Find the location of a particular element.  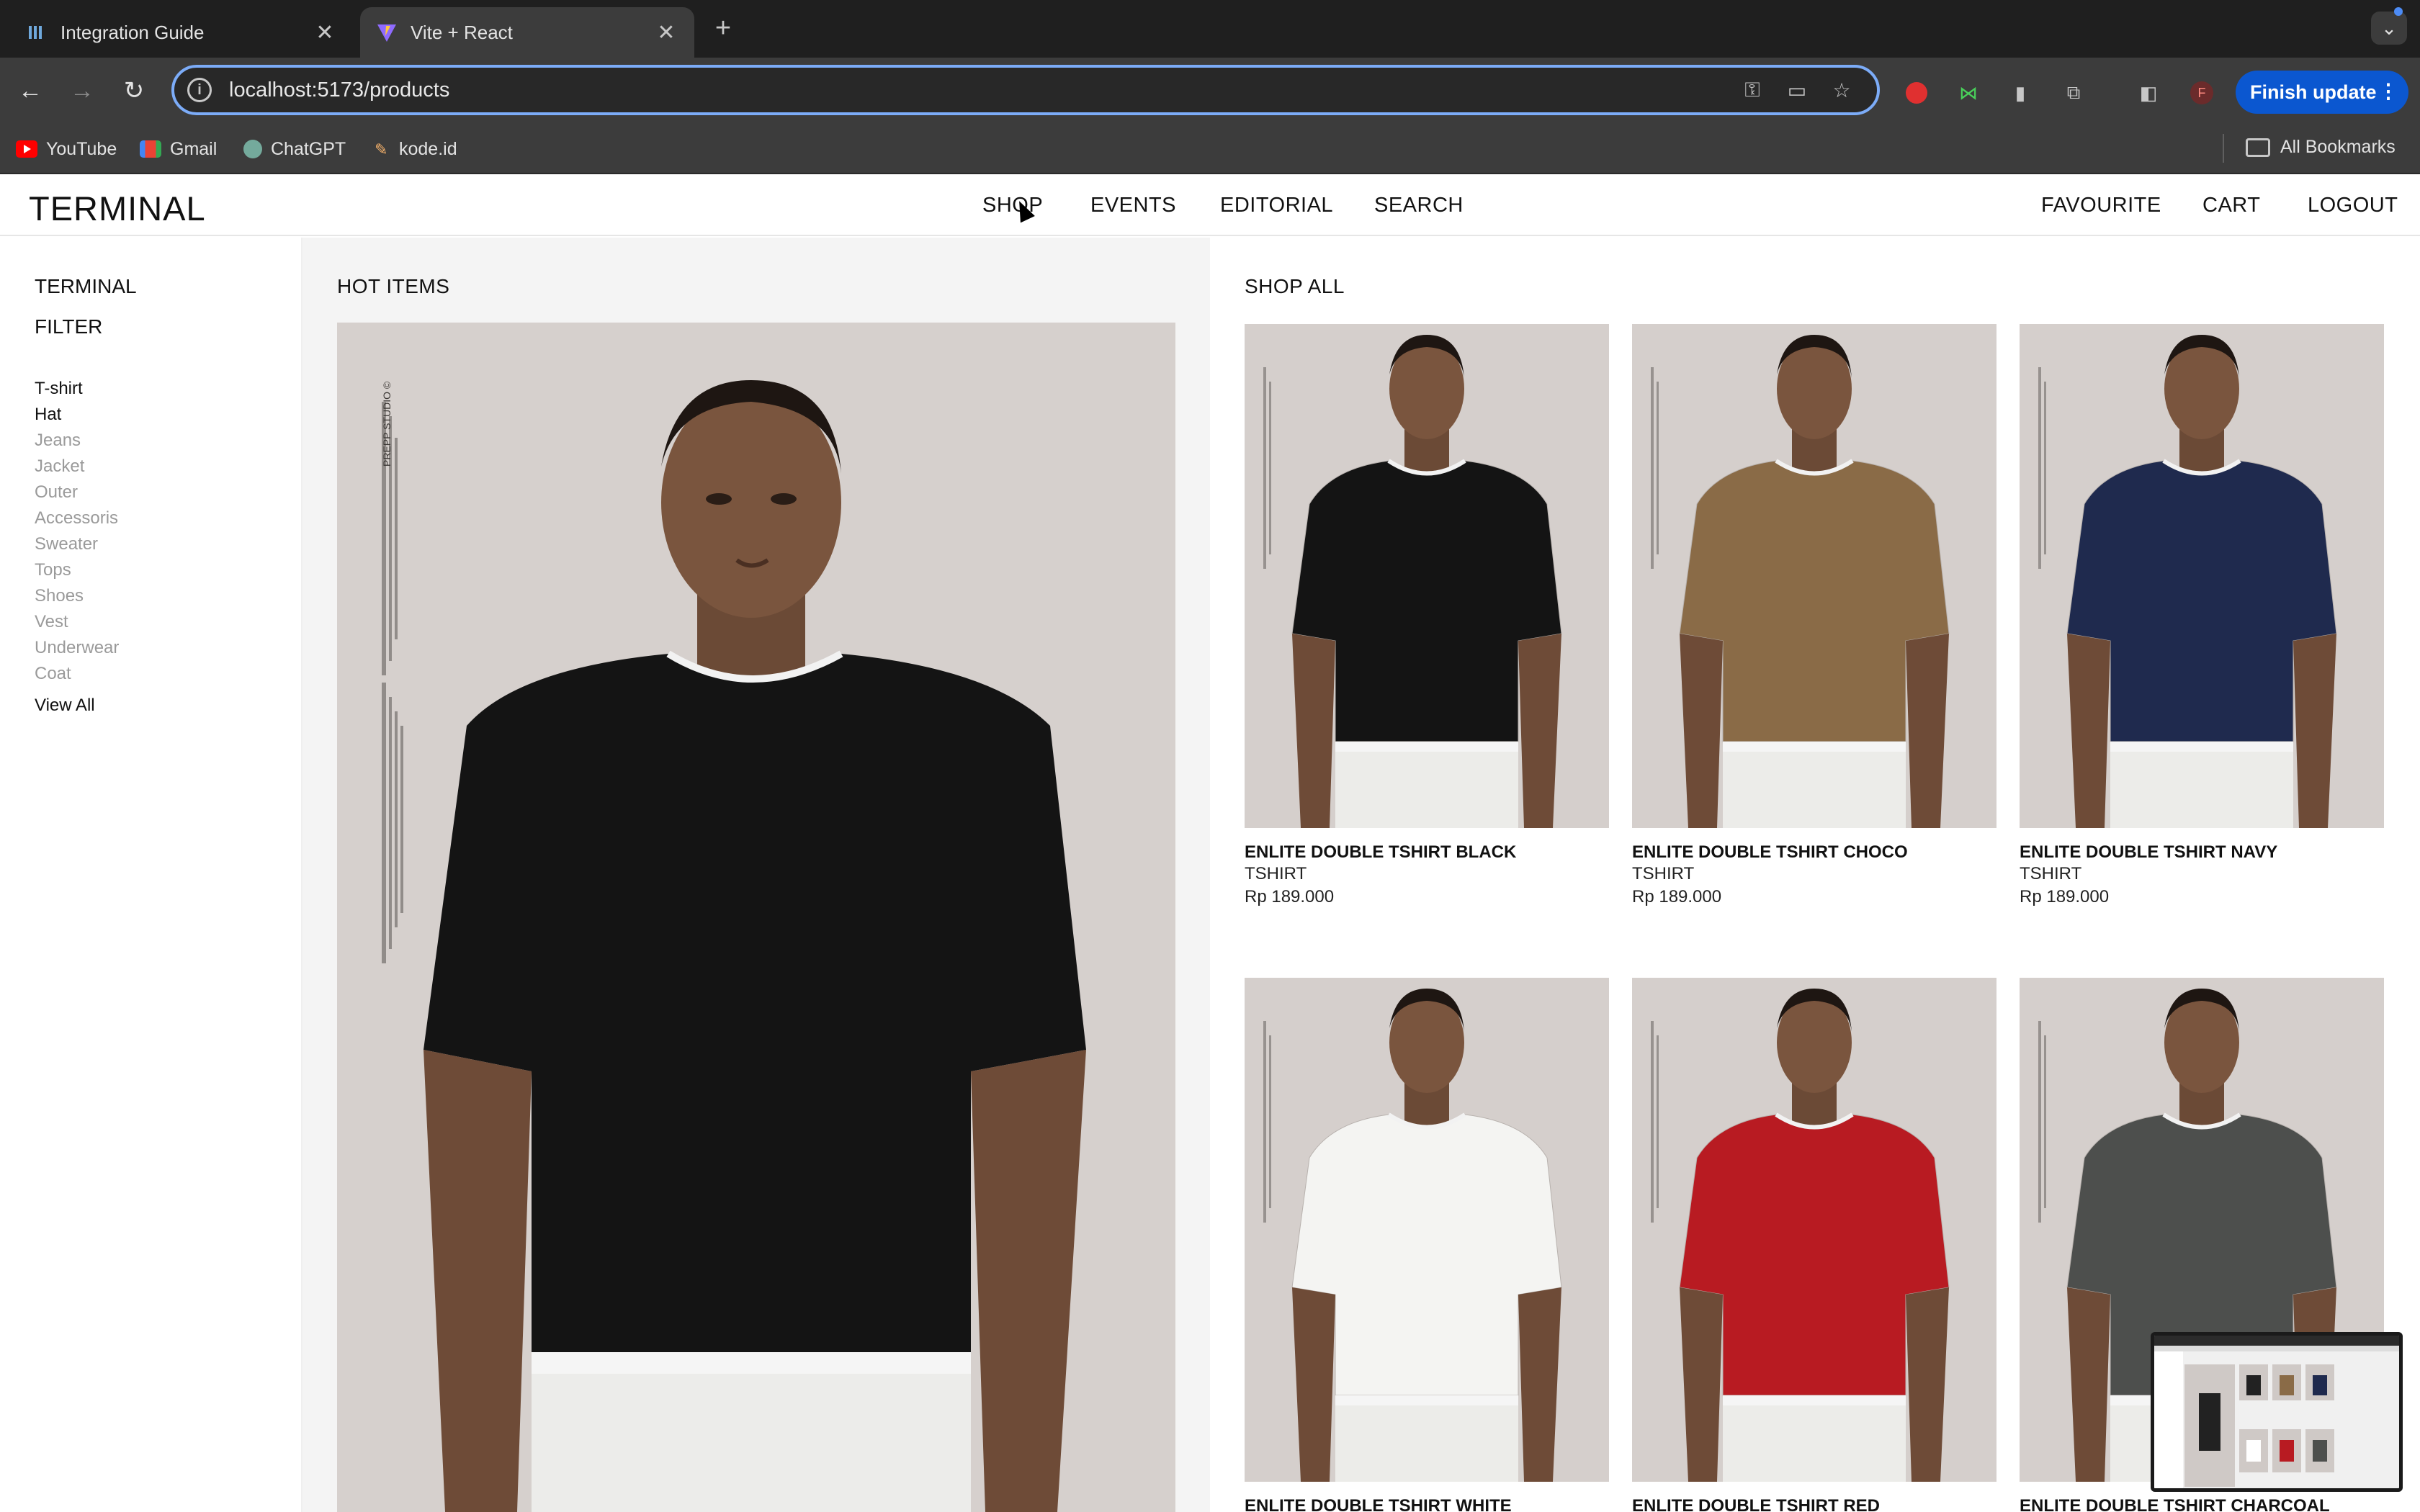

back-arrow-icon: ← is located at coordinates (30, 90).